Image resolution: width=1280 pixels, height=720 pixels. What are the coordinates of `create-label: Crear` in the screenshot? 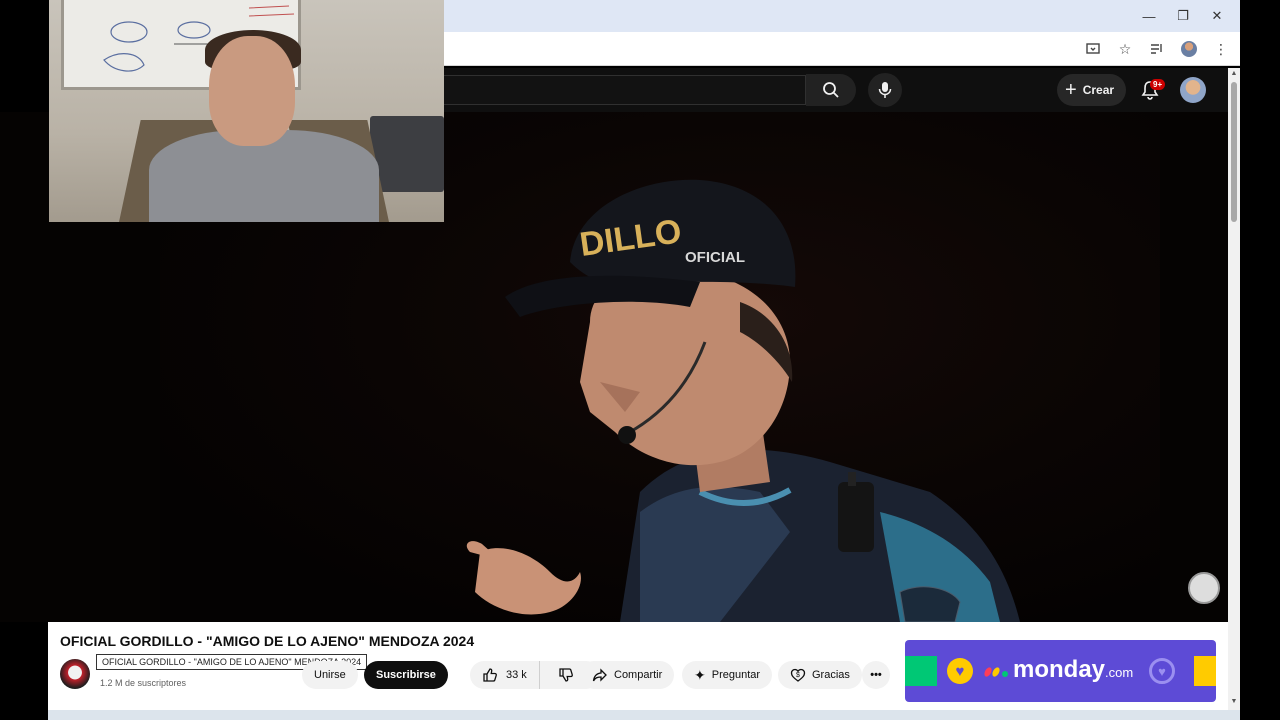 It's located at (1098, 90).